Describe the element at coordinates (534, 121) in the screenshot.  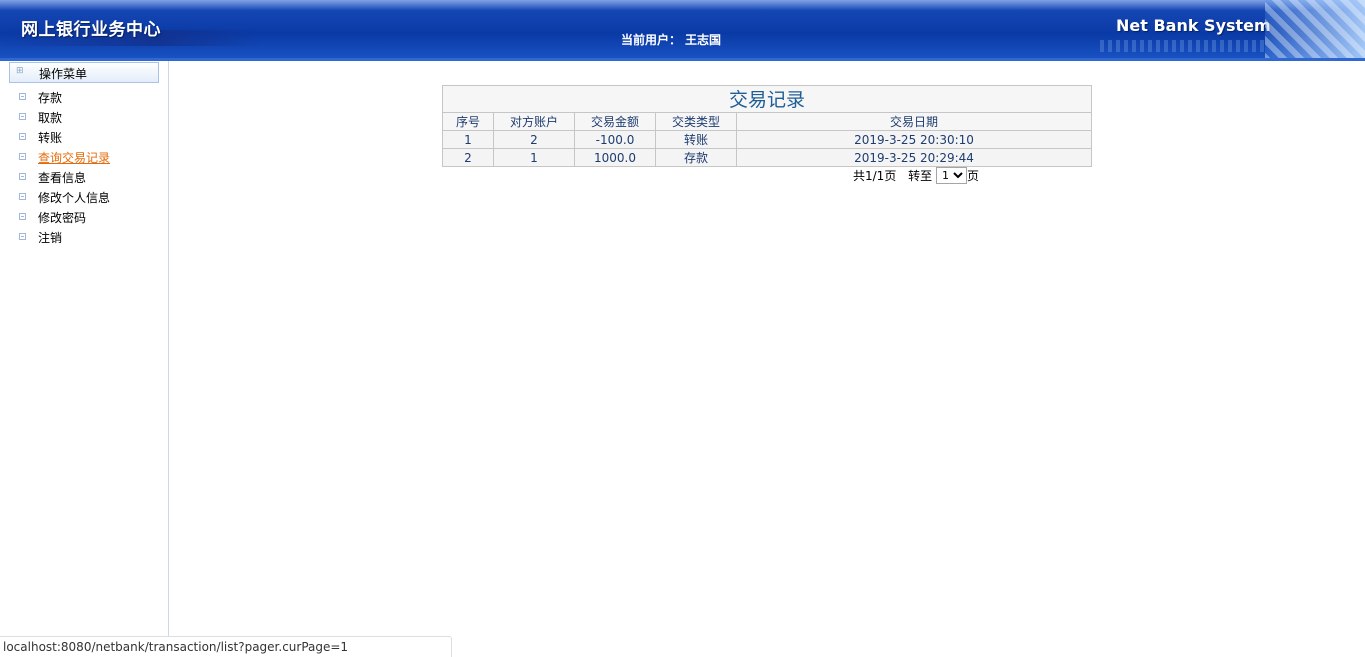
I see `column-header-counterparty: 对方账户` at that location.